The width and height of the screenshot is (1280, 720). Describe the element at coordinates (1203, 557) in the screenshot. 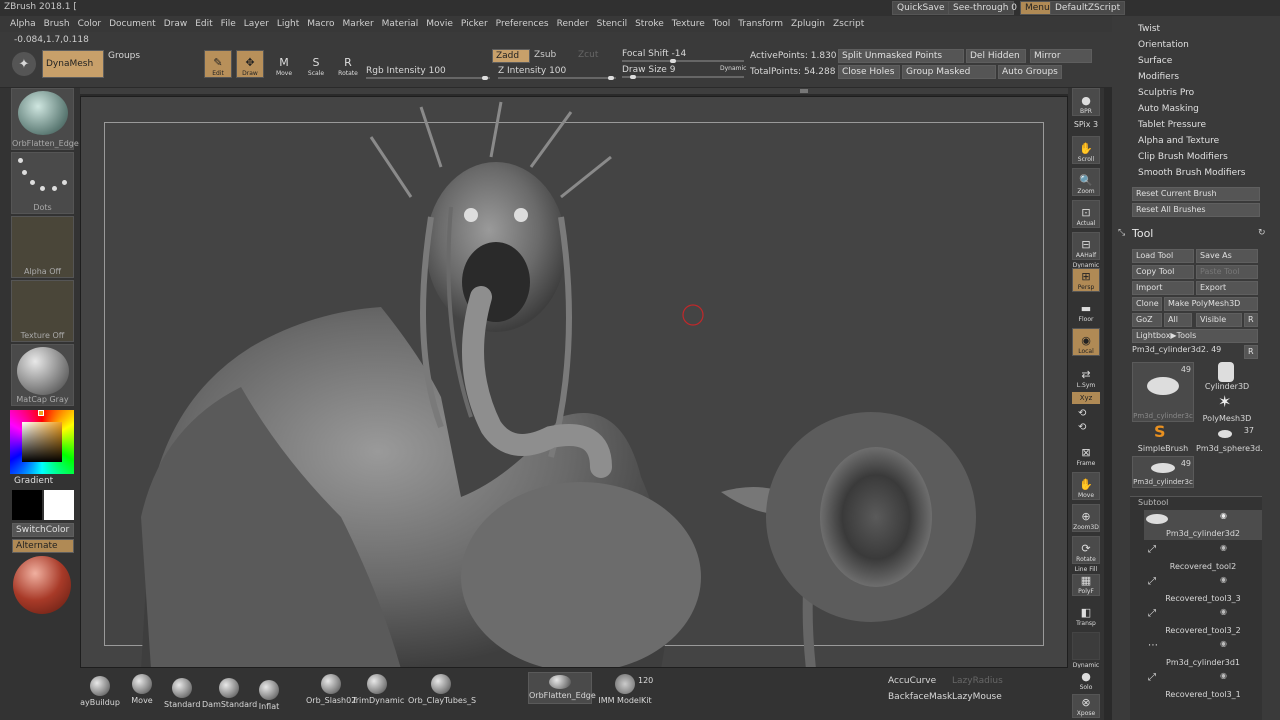

I see `subtool-row: ⤢ ◉ Recovered_tool2` at that location.